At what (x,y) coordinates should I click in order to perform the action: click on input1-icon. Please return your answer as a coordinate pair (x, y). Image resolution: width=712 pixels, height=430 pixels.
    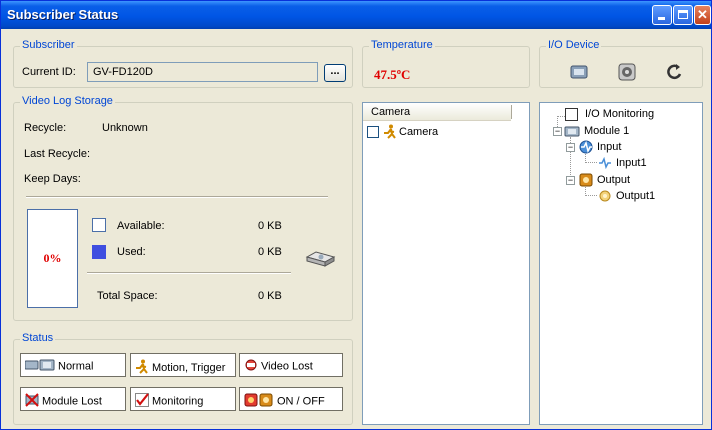
    Looking at the image, I should click on (605, 164).